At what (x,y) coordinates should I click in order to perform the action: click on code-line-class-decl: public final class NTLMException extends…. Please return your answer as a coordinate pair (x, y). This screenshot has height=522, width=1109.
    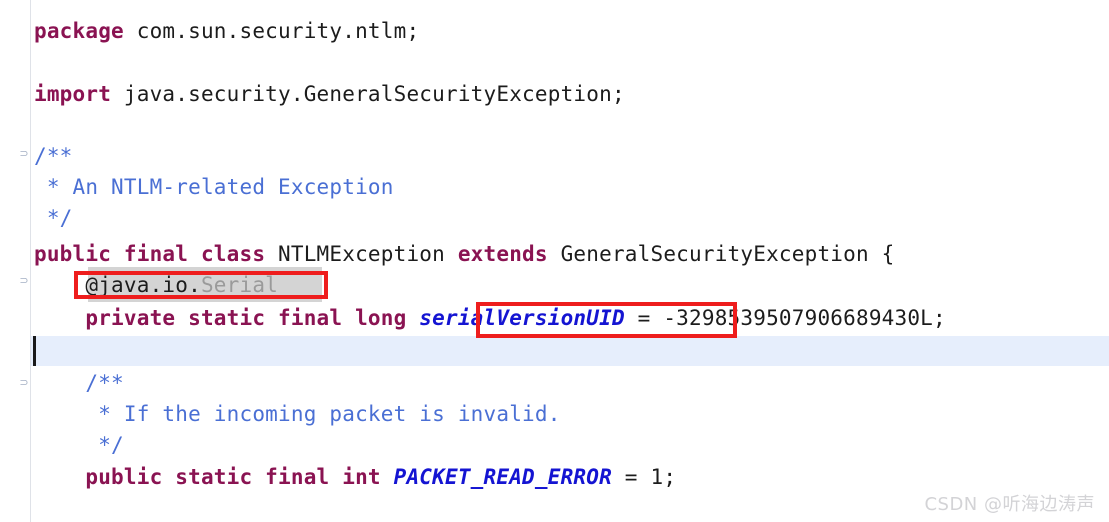
    Looking at the image, I should click on (464, 254).